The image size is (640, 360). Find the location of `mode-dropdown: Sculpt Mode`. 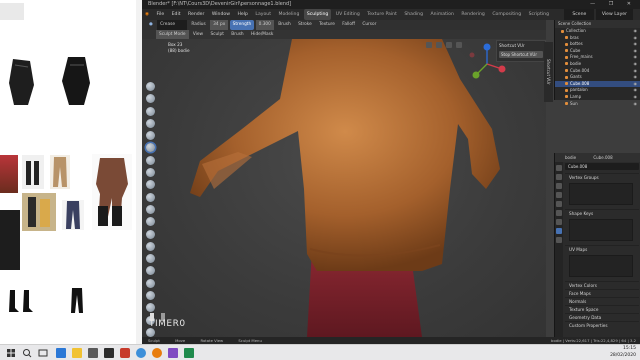

mode-dropdown: Sculpt Mode is located at coordinates (172, 34).